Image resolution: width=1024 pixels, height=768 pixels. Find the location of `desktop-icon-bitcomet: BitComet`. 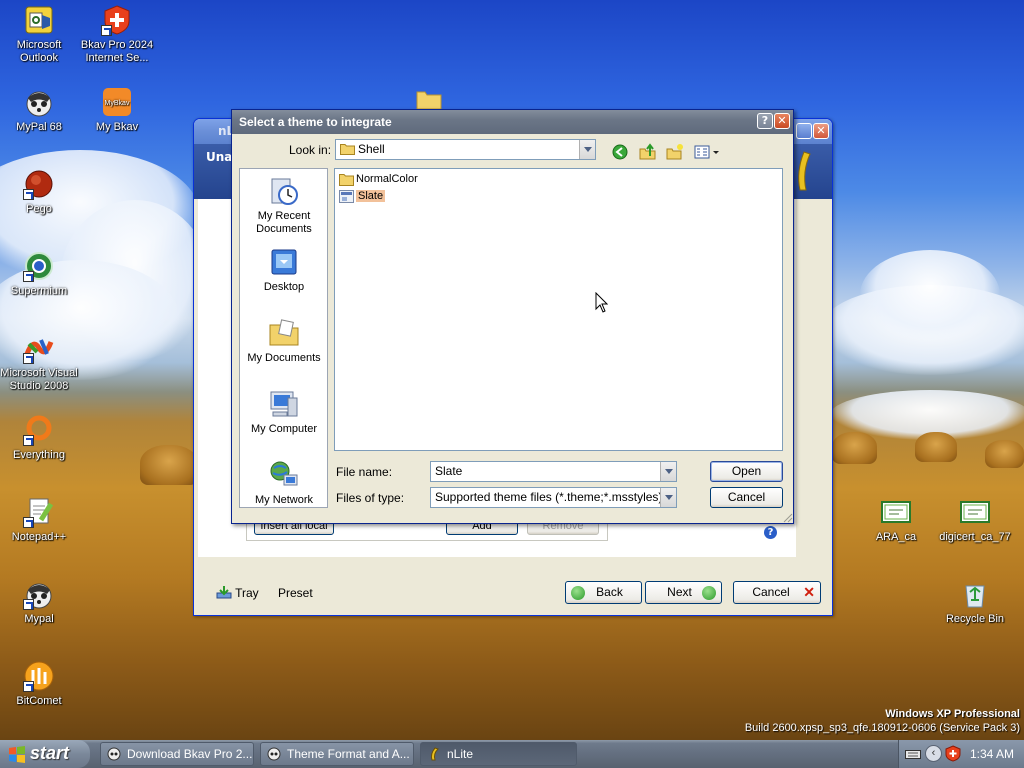

desktop-icon-bitcomet: BitComet is located at coordinates (39, 684).